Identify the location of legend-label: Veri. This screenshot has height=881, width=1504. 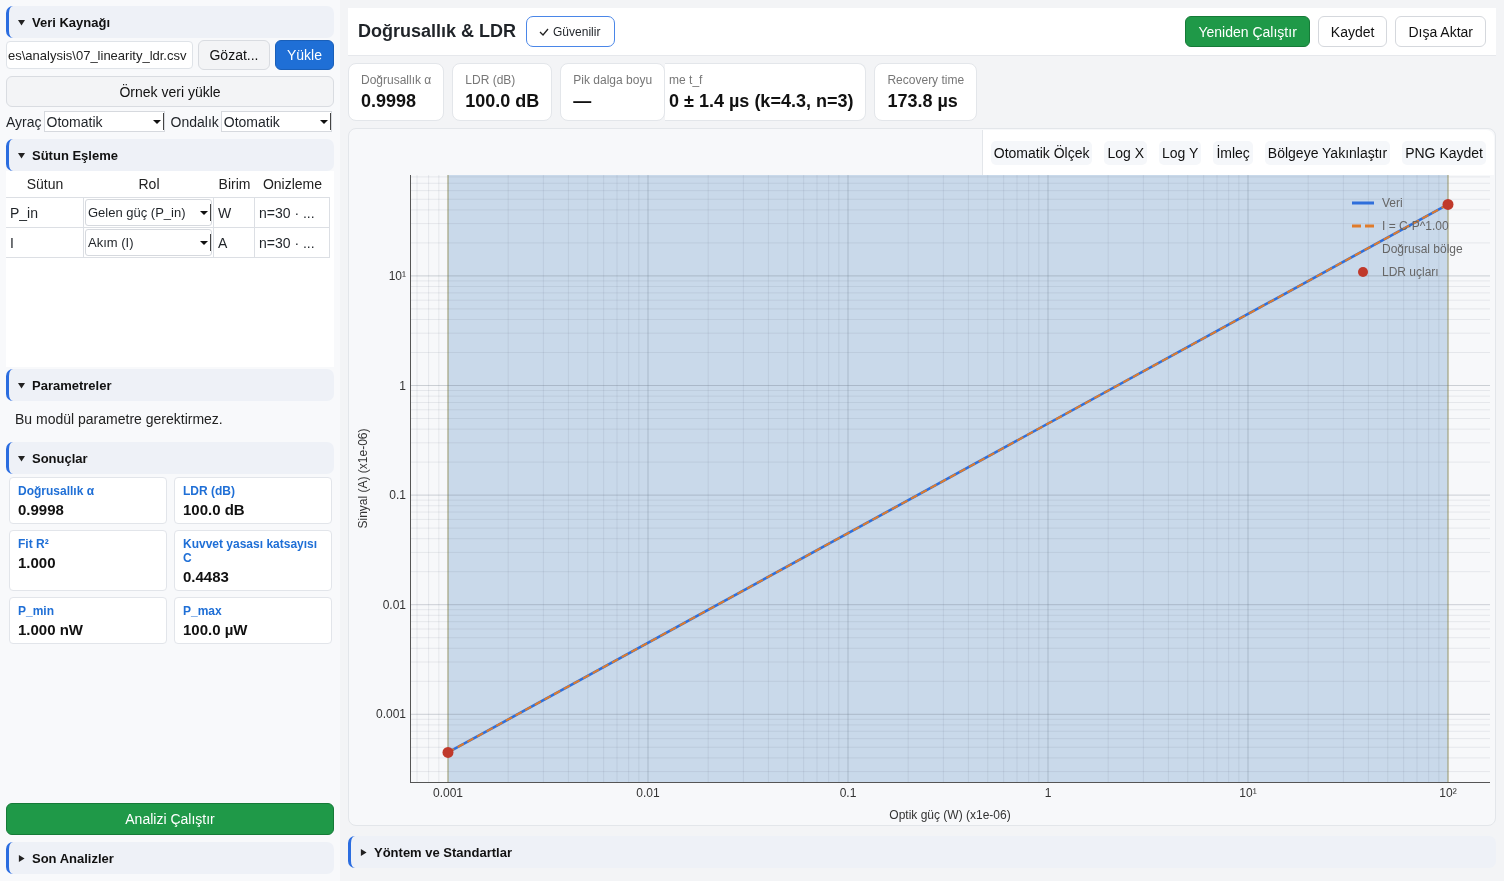
(1392, 203).